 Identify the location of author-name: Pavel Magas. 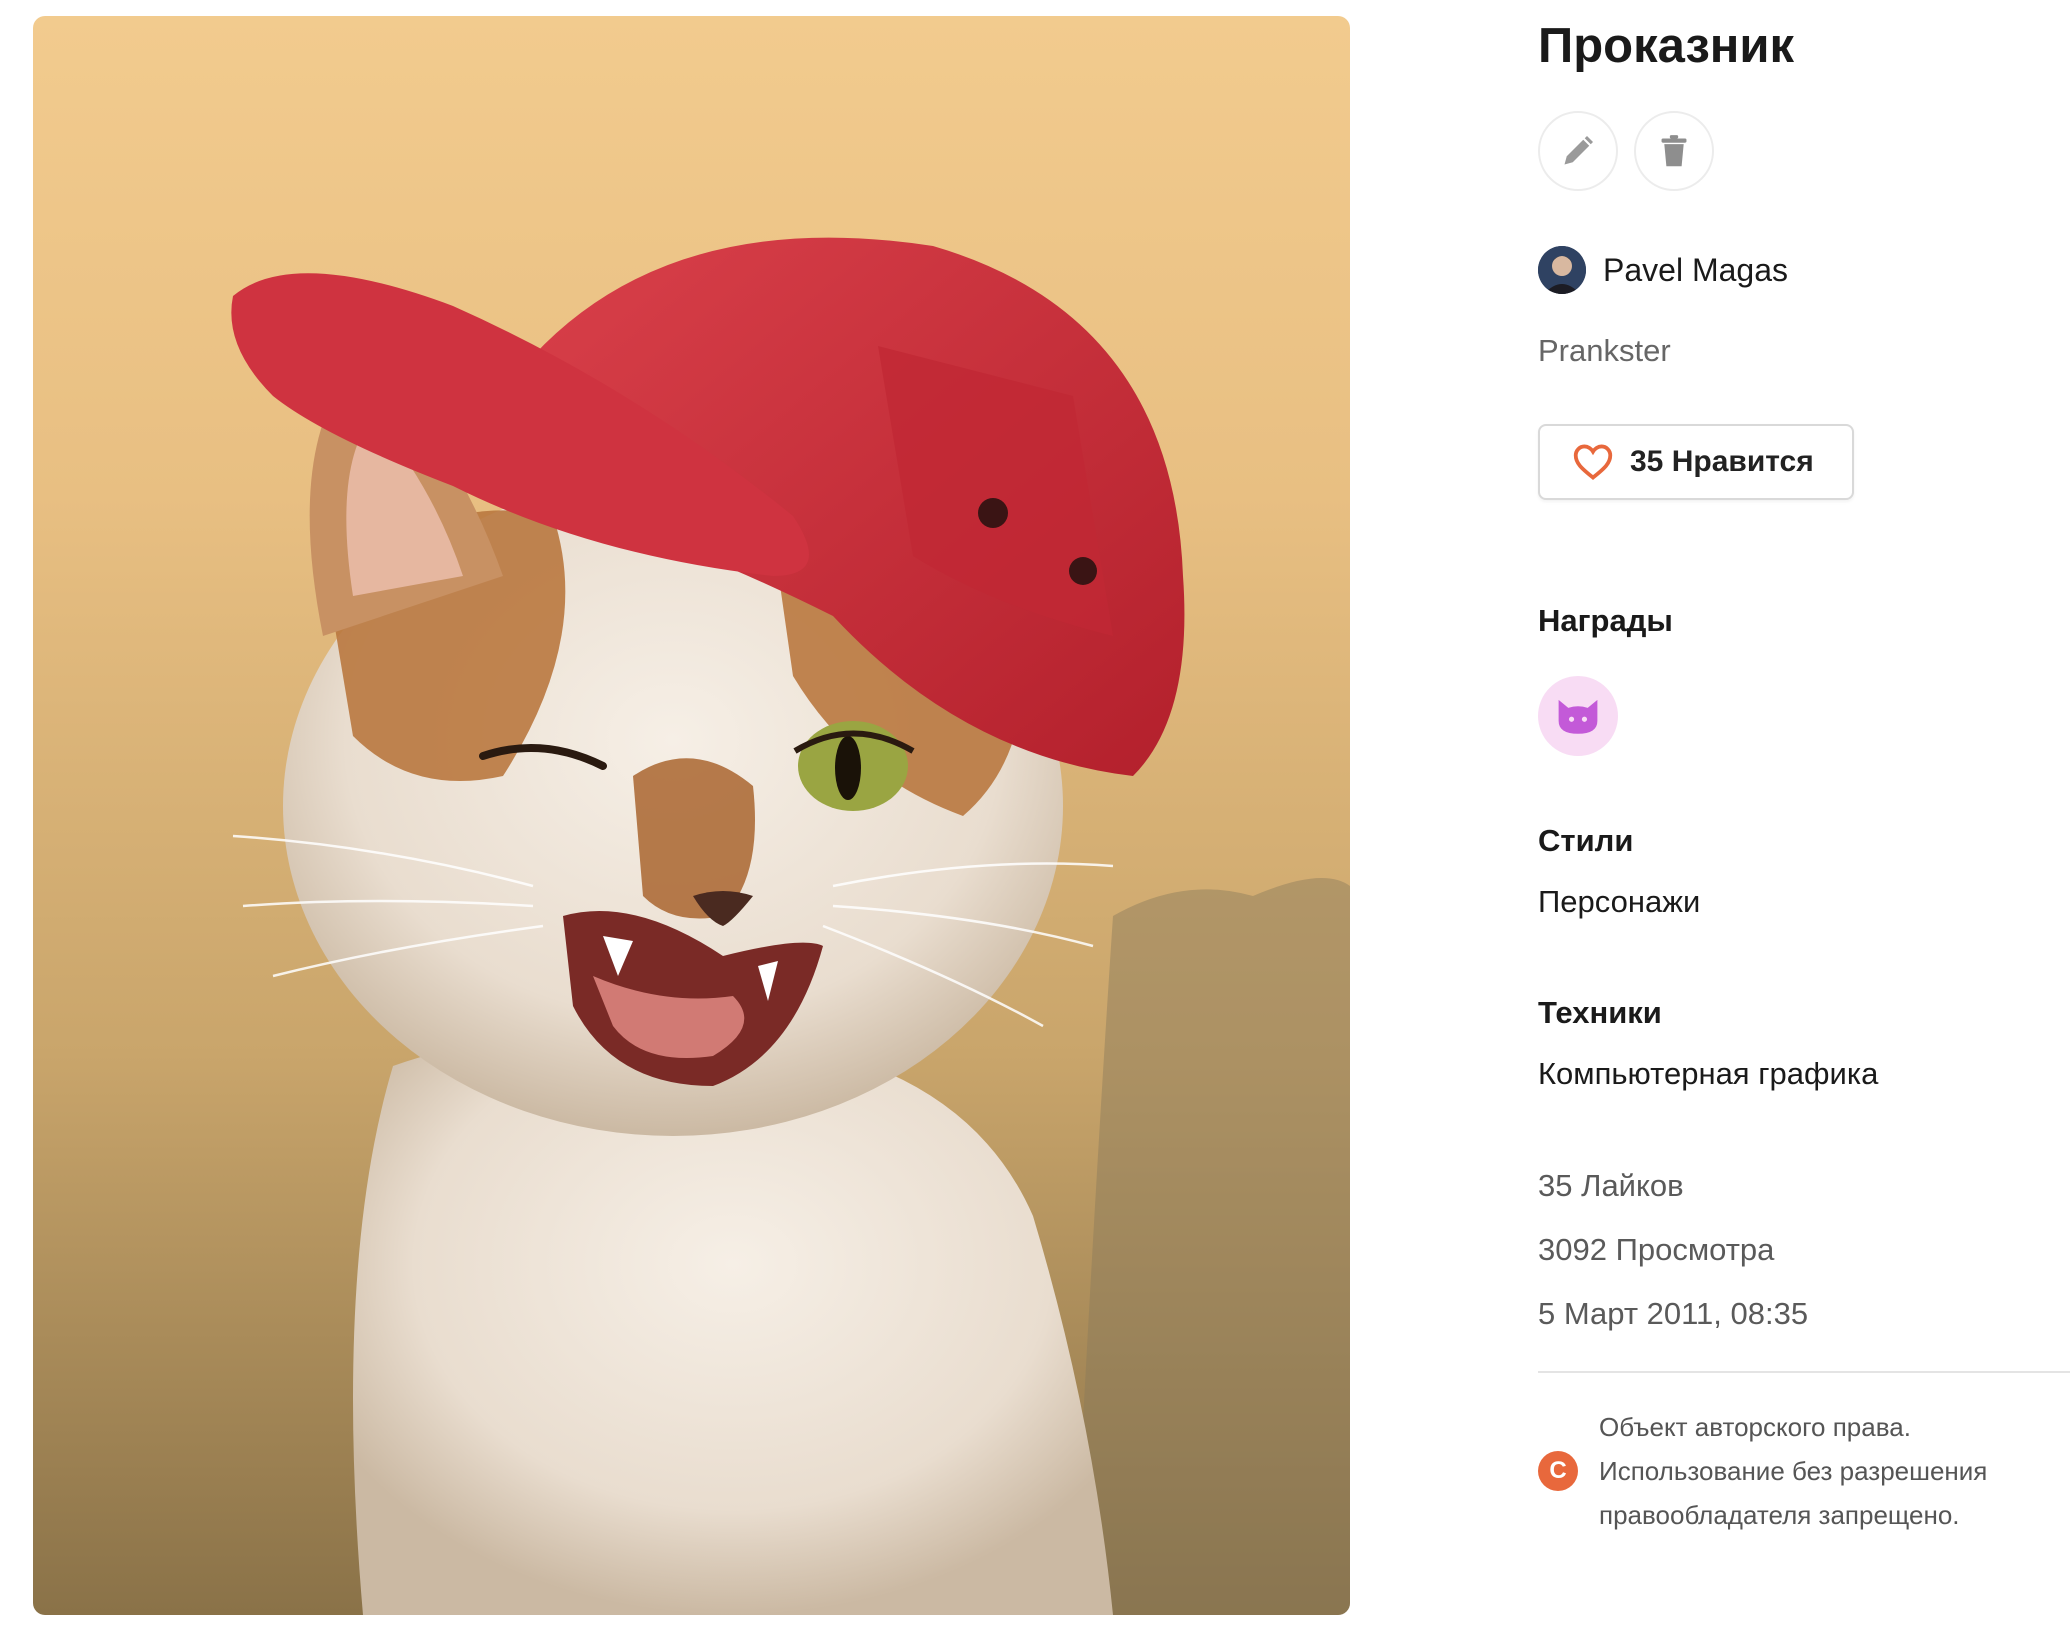
(1695, 269).